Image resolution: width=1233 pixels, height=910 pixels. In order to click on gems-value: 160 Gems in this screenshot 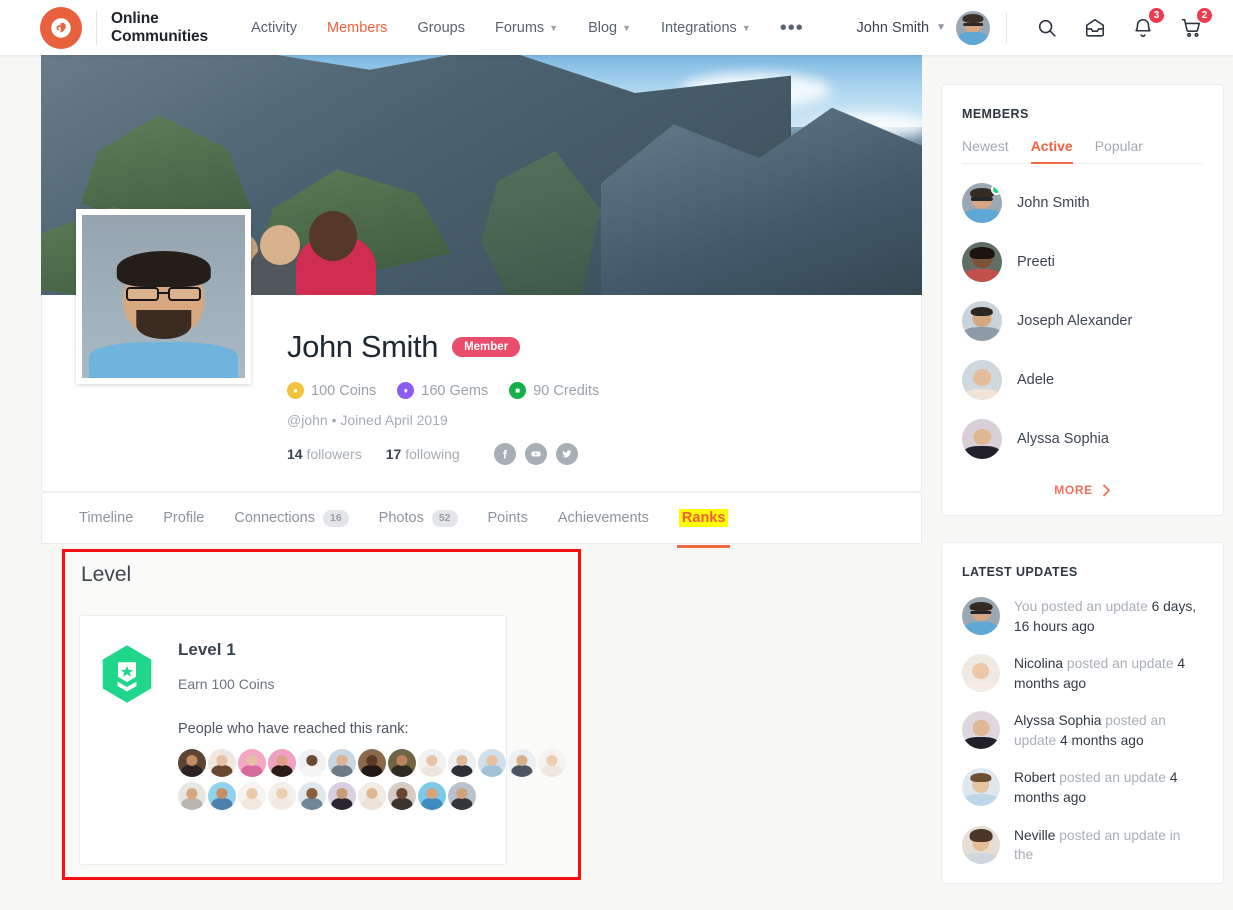, I will do `click(455, 390)`.